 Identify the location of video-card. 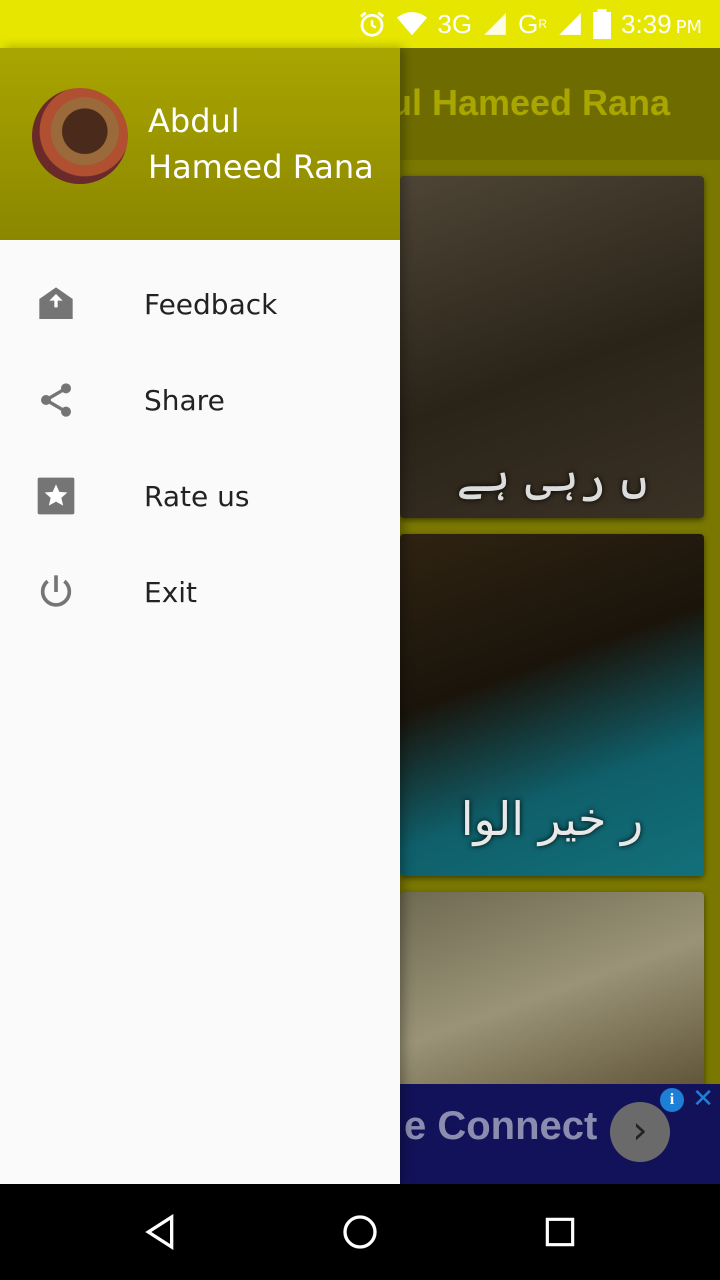
(552, 992).